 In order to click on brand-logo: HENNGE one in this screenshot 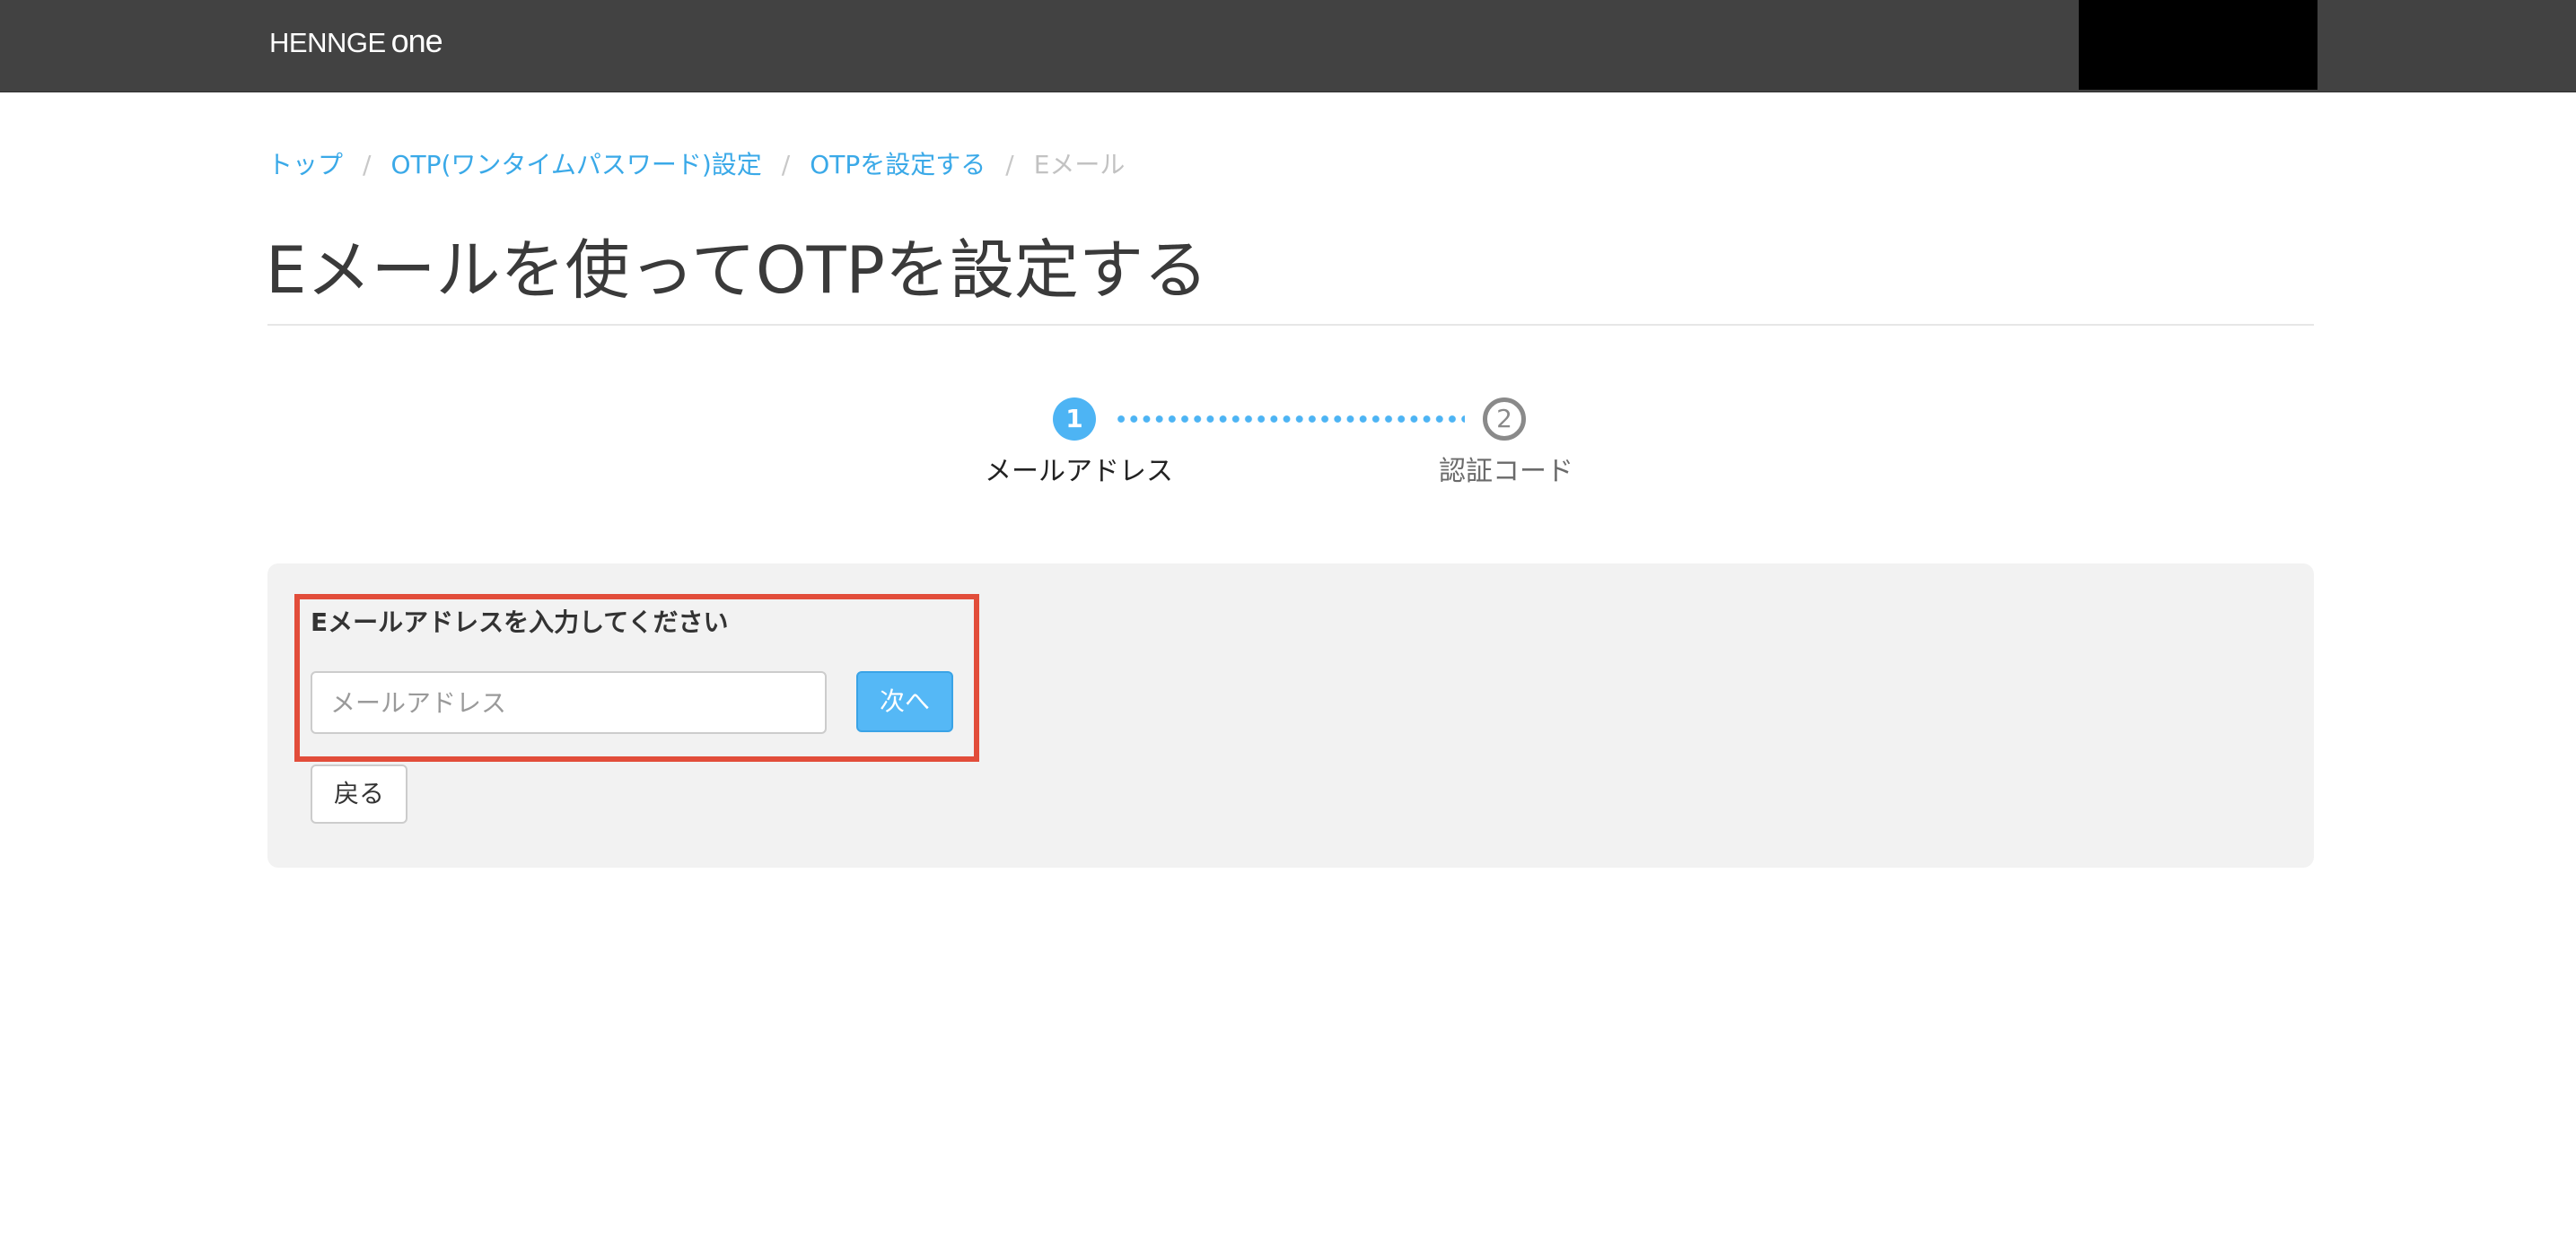, I will do `click(356, 40)`.